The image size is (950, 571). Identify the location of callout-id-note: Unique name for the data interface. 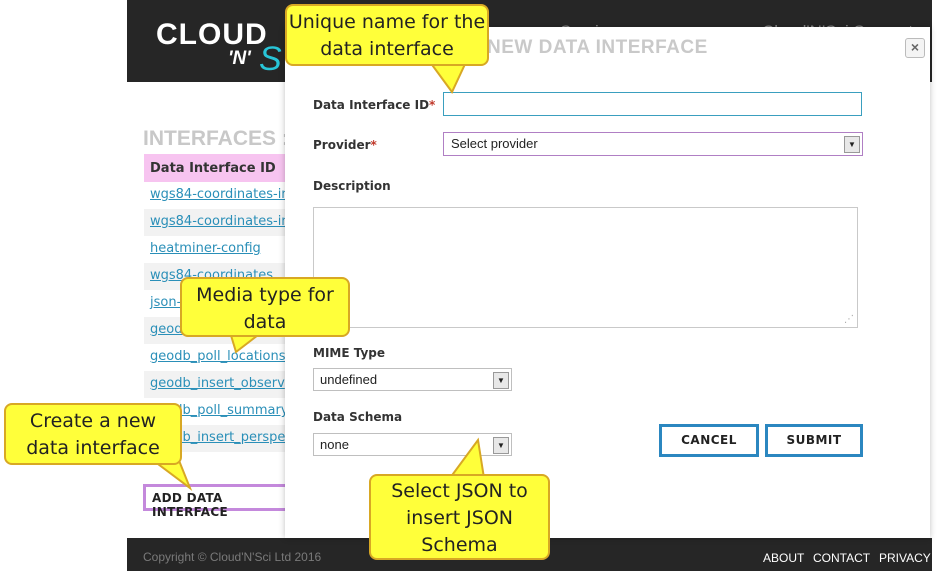
(387, 35).